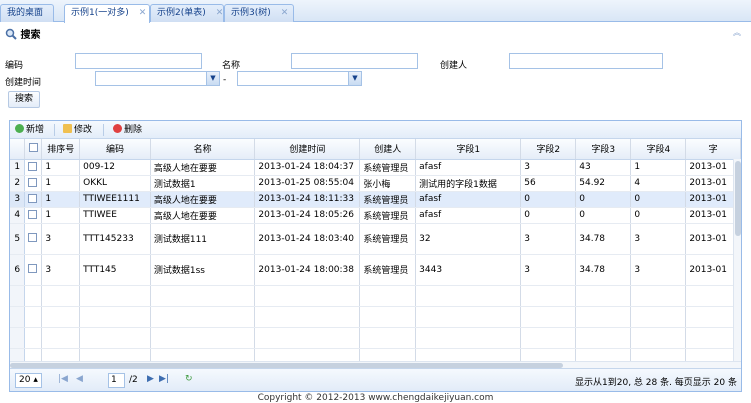 Image resolution: width=751 pixels, height=403 pixels. Describe the element at coordinates (548, 149) in the screenshot. I see `column-header: 字段2` at that location.